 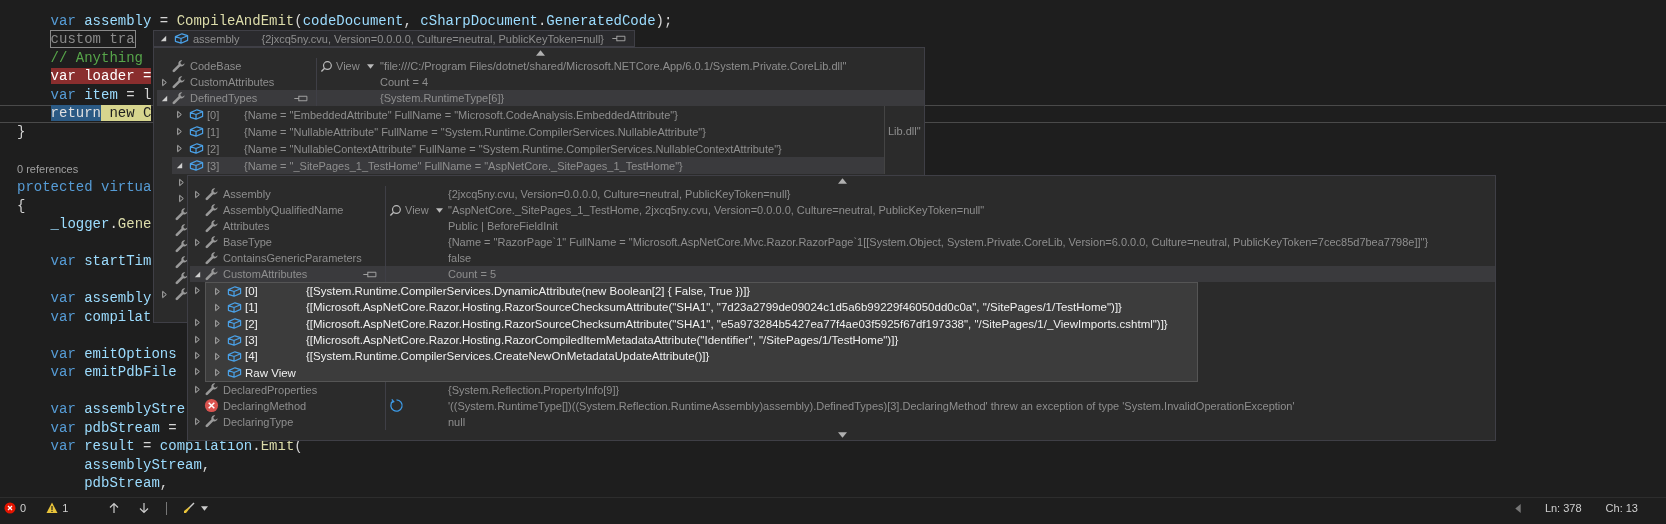 I want to click on code-line: return new C, so click(x=100, y=114).